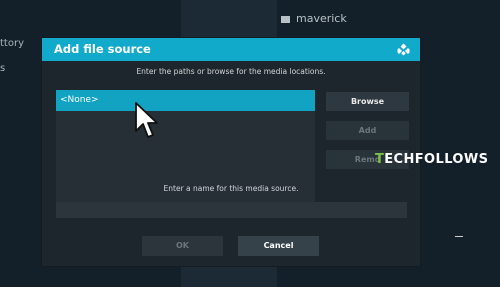 The width and height of the screenshot is (500, 287). I want to click on background-left-label-2: s, so click(3, 68).